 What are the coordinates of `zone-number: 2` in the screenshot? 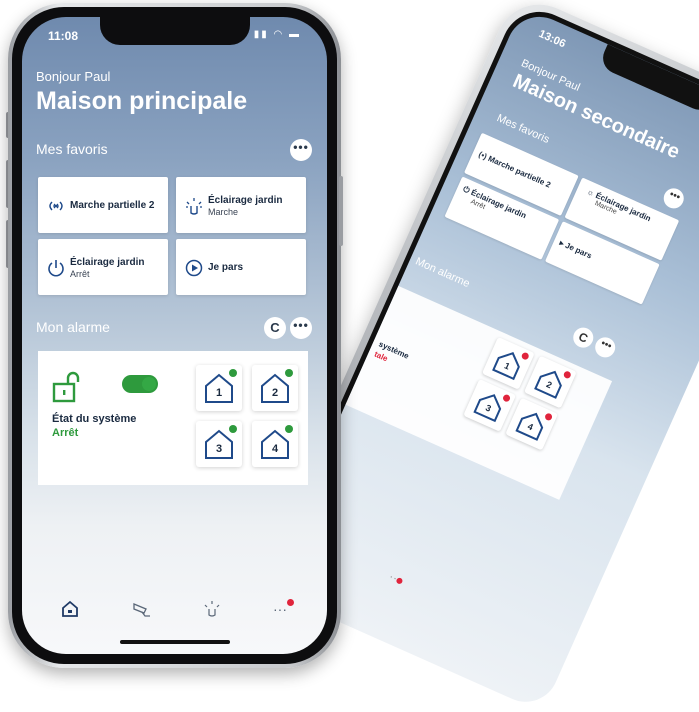 It's located at (275, 393).